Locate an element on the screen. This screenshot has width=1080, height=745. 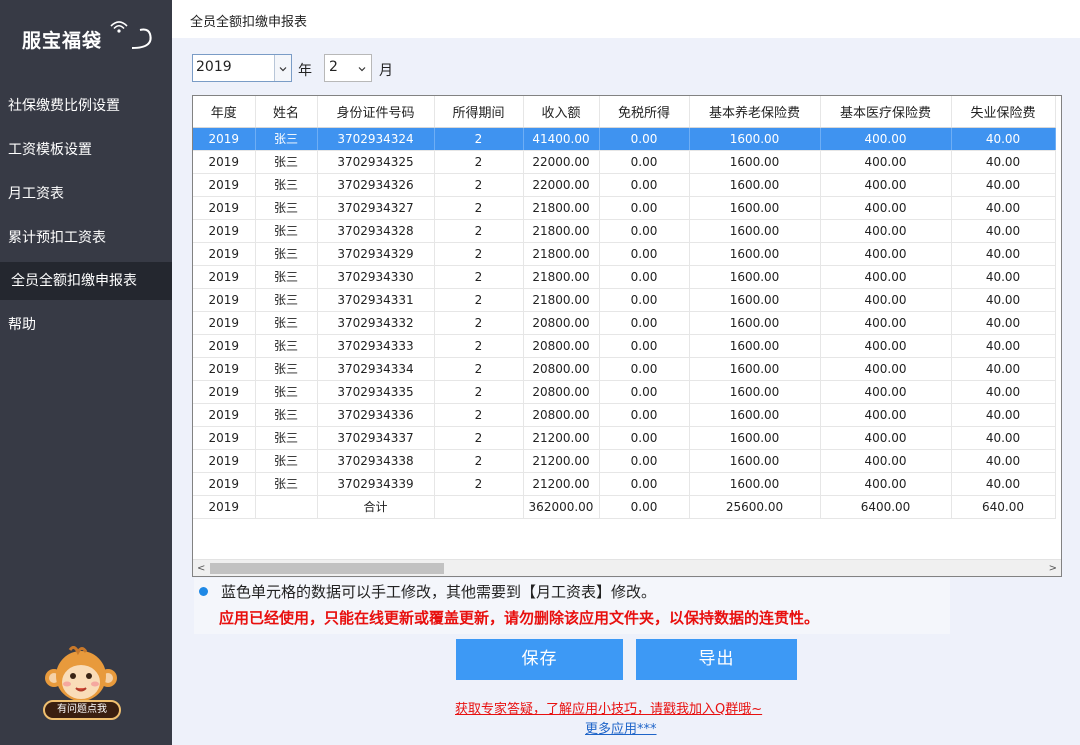
month-dropdown-button is located at coordinates (362, 68).